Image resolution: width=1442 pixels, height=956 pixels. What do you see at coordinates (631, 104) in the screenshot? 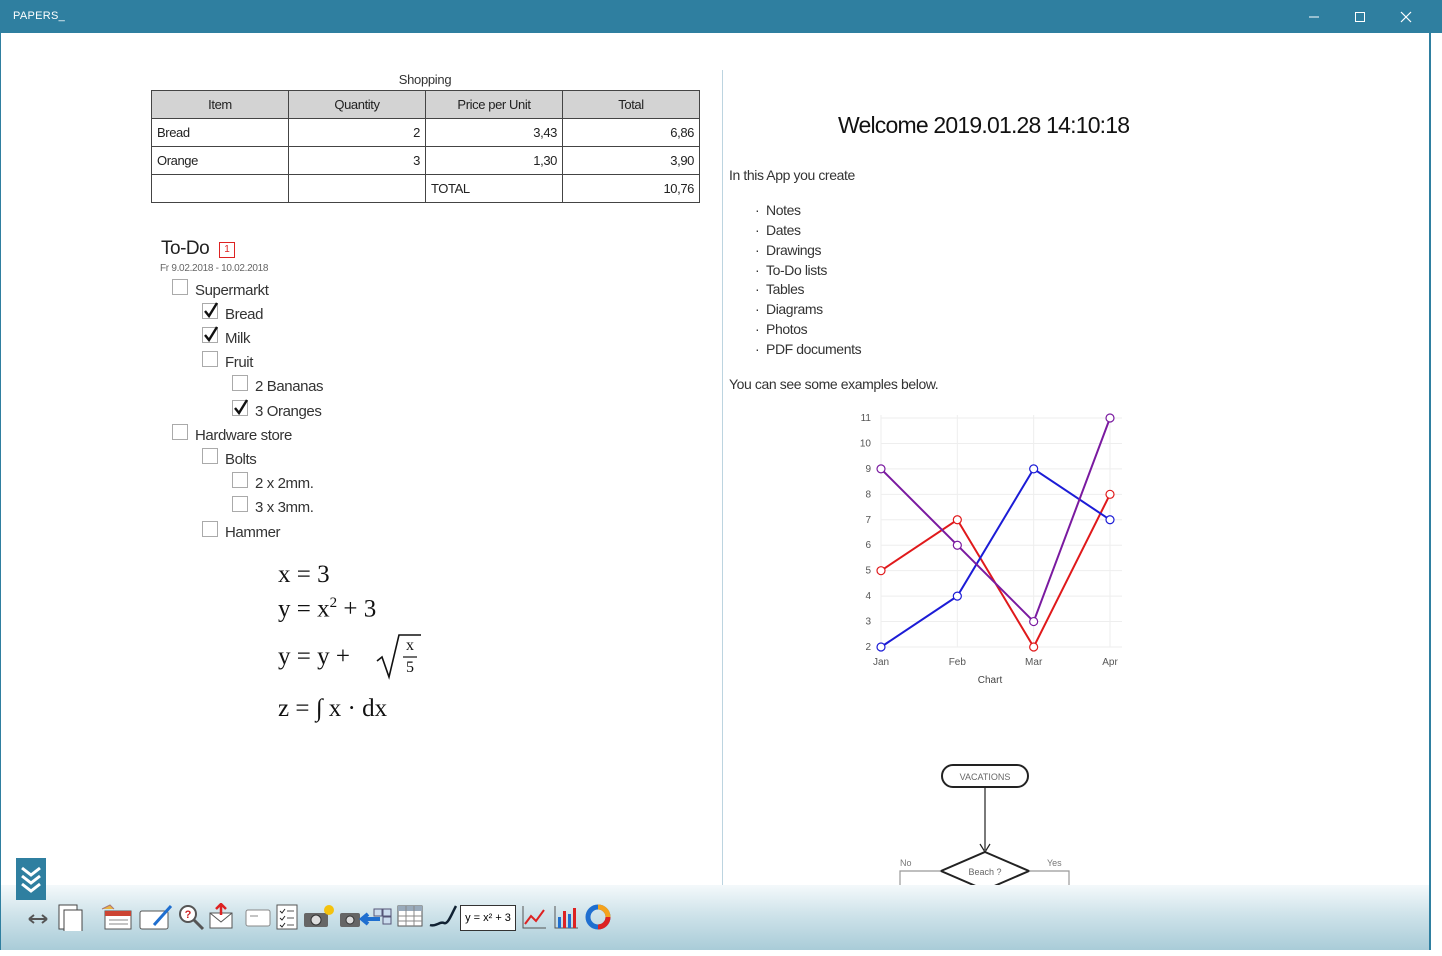
I see `column-header: Total` at bounding box center [631, 104].